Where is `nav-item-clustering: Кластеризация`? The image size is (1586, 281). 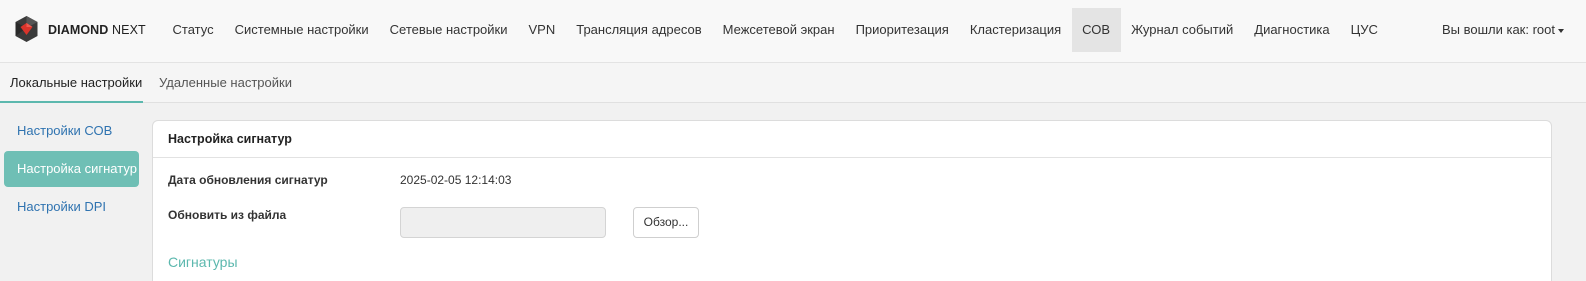
nav-item-clustering: Кластеризация is located at coordinates (1015, 30).